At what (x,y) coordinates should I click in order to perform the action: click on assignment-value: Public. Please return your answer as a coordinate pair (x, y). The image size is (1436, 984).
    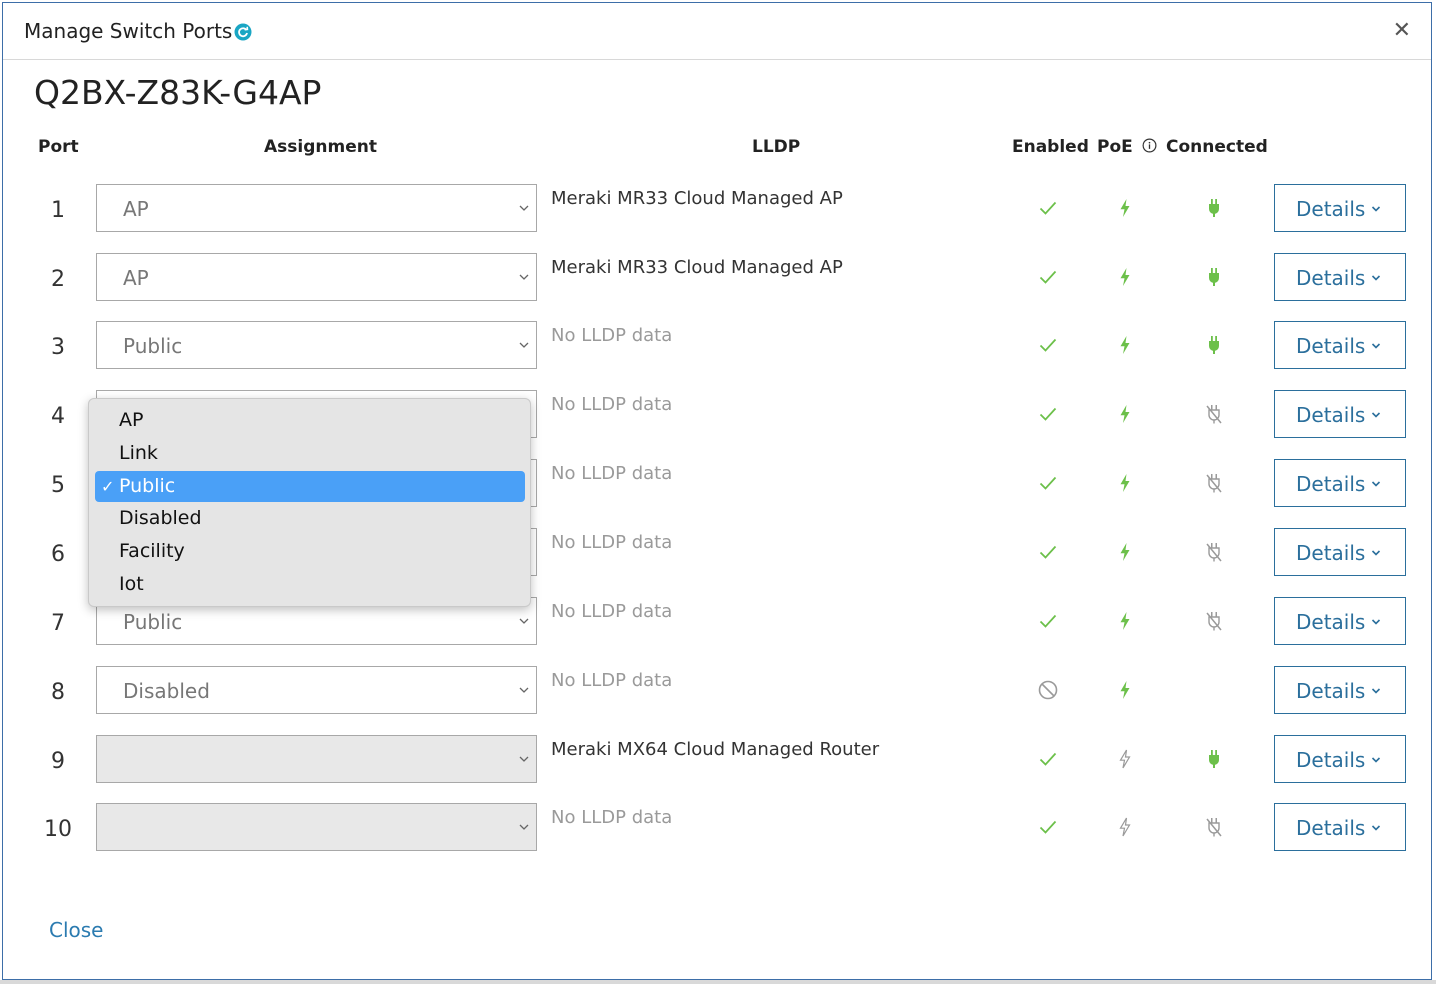
    Looking at the image, I should click on (153, 346).